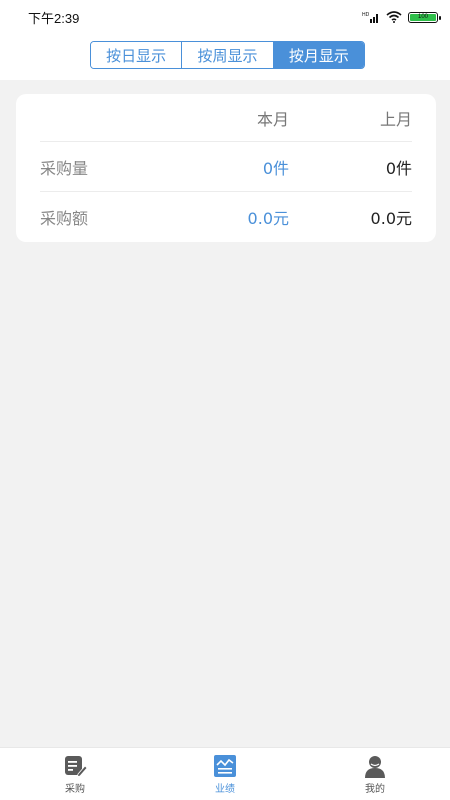 Image resolution: width=450 pixels, height=800 pixels. What do you see at coordinates (375, 789) in the screenshot?
I see `tab-profile-label: 我的` at bounding box center [375, 789].